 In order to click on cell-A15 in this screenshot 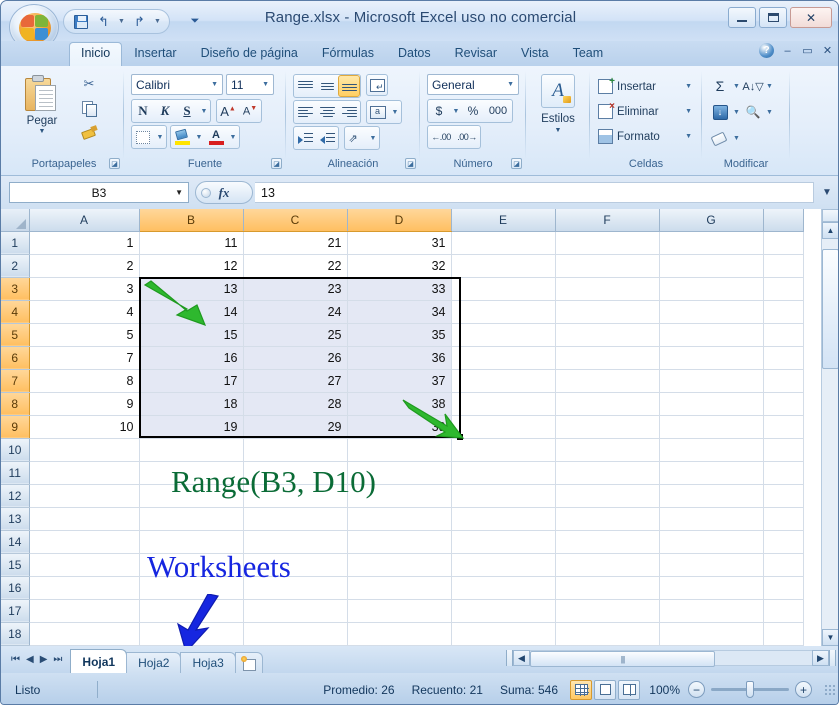, I will do `click(84, 565)`.